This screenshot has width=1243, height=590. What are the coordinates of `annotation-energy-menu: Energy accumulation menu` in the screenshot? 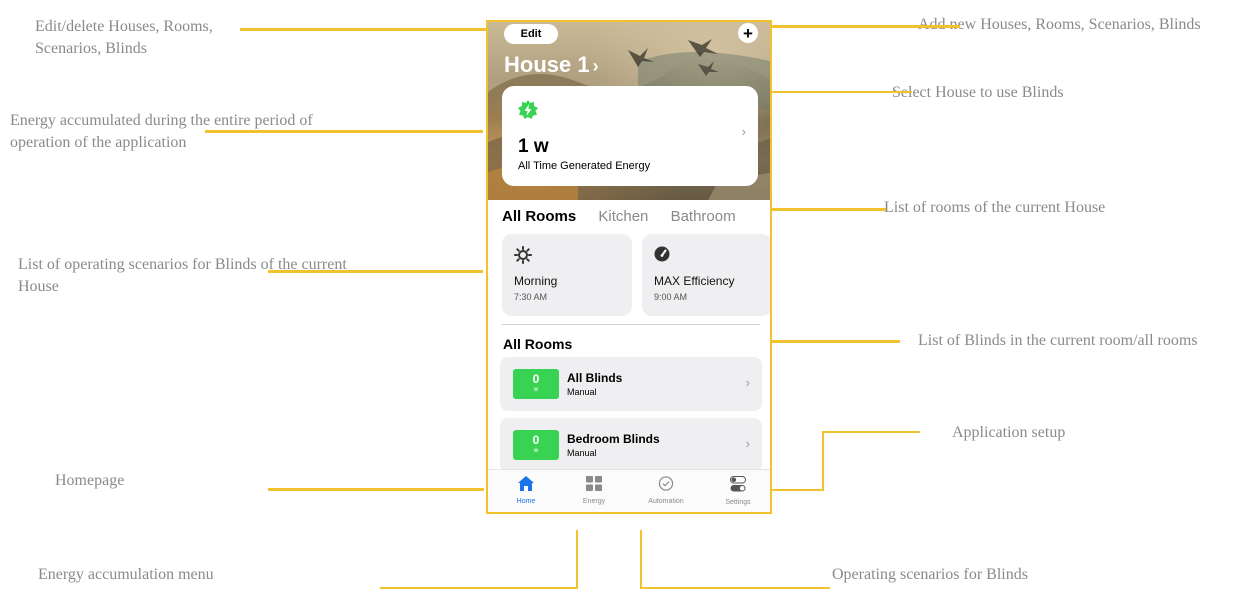 It's located at (126, 574).